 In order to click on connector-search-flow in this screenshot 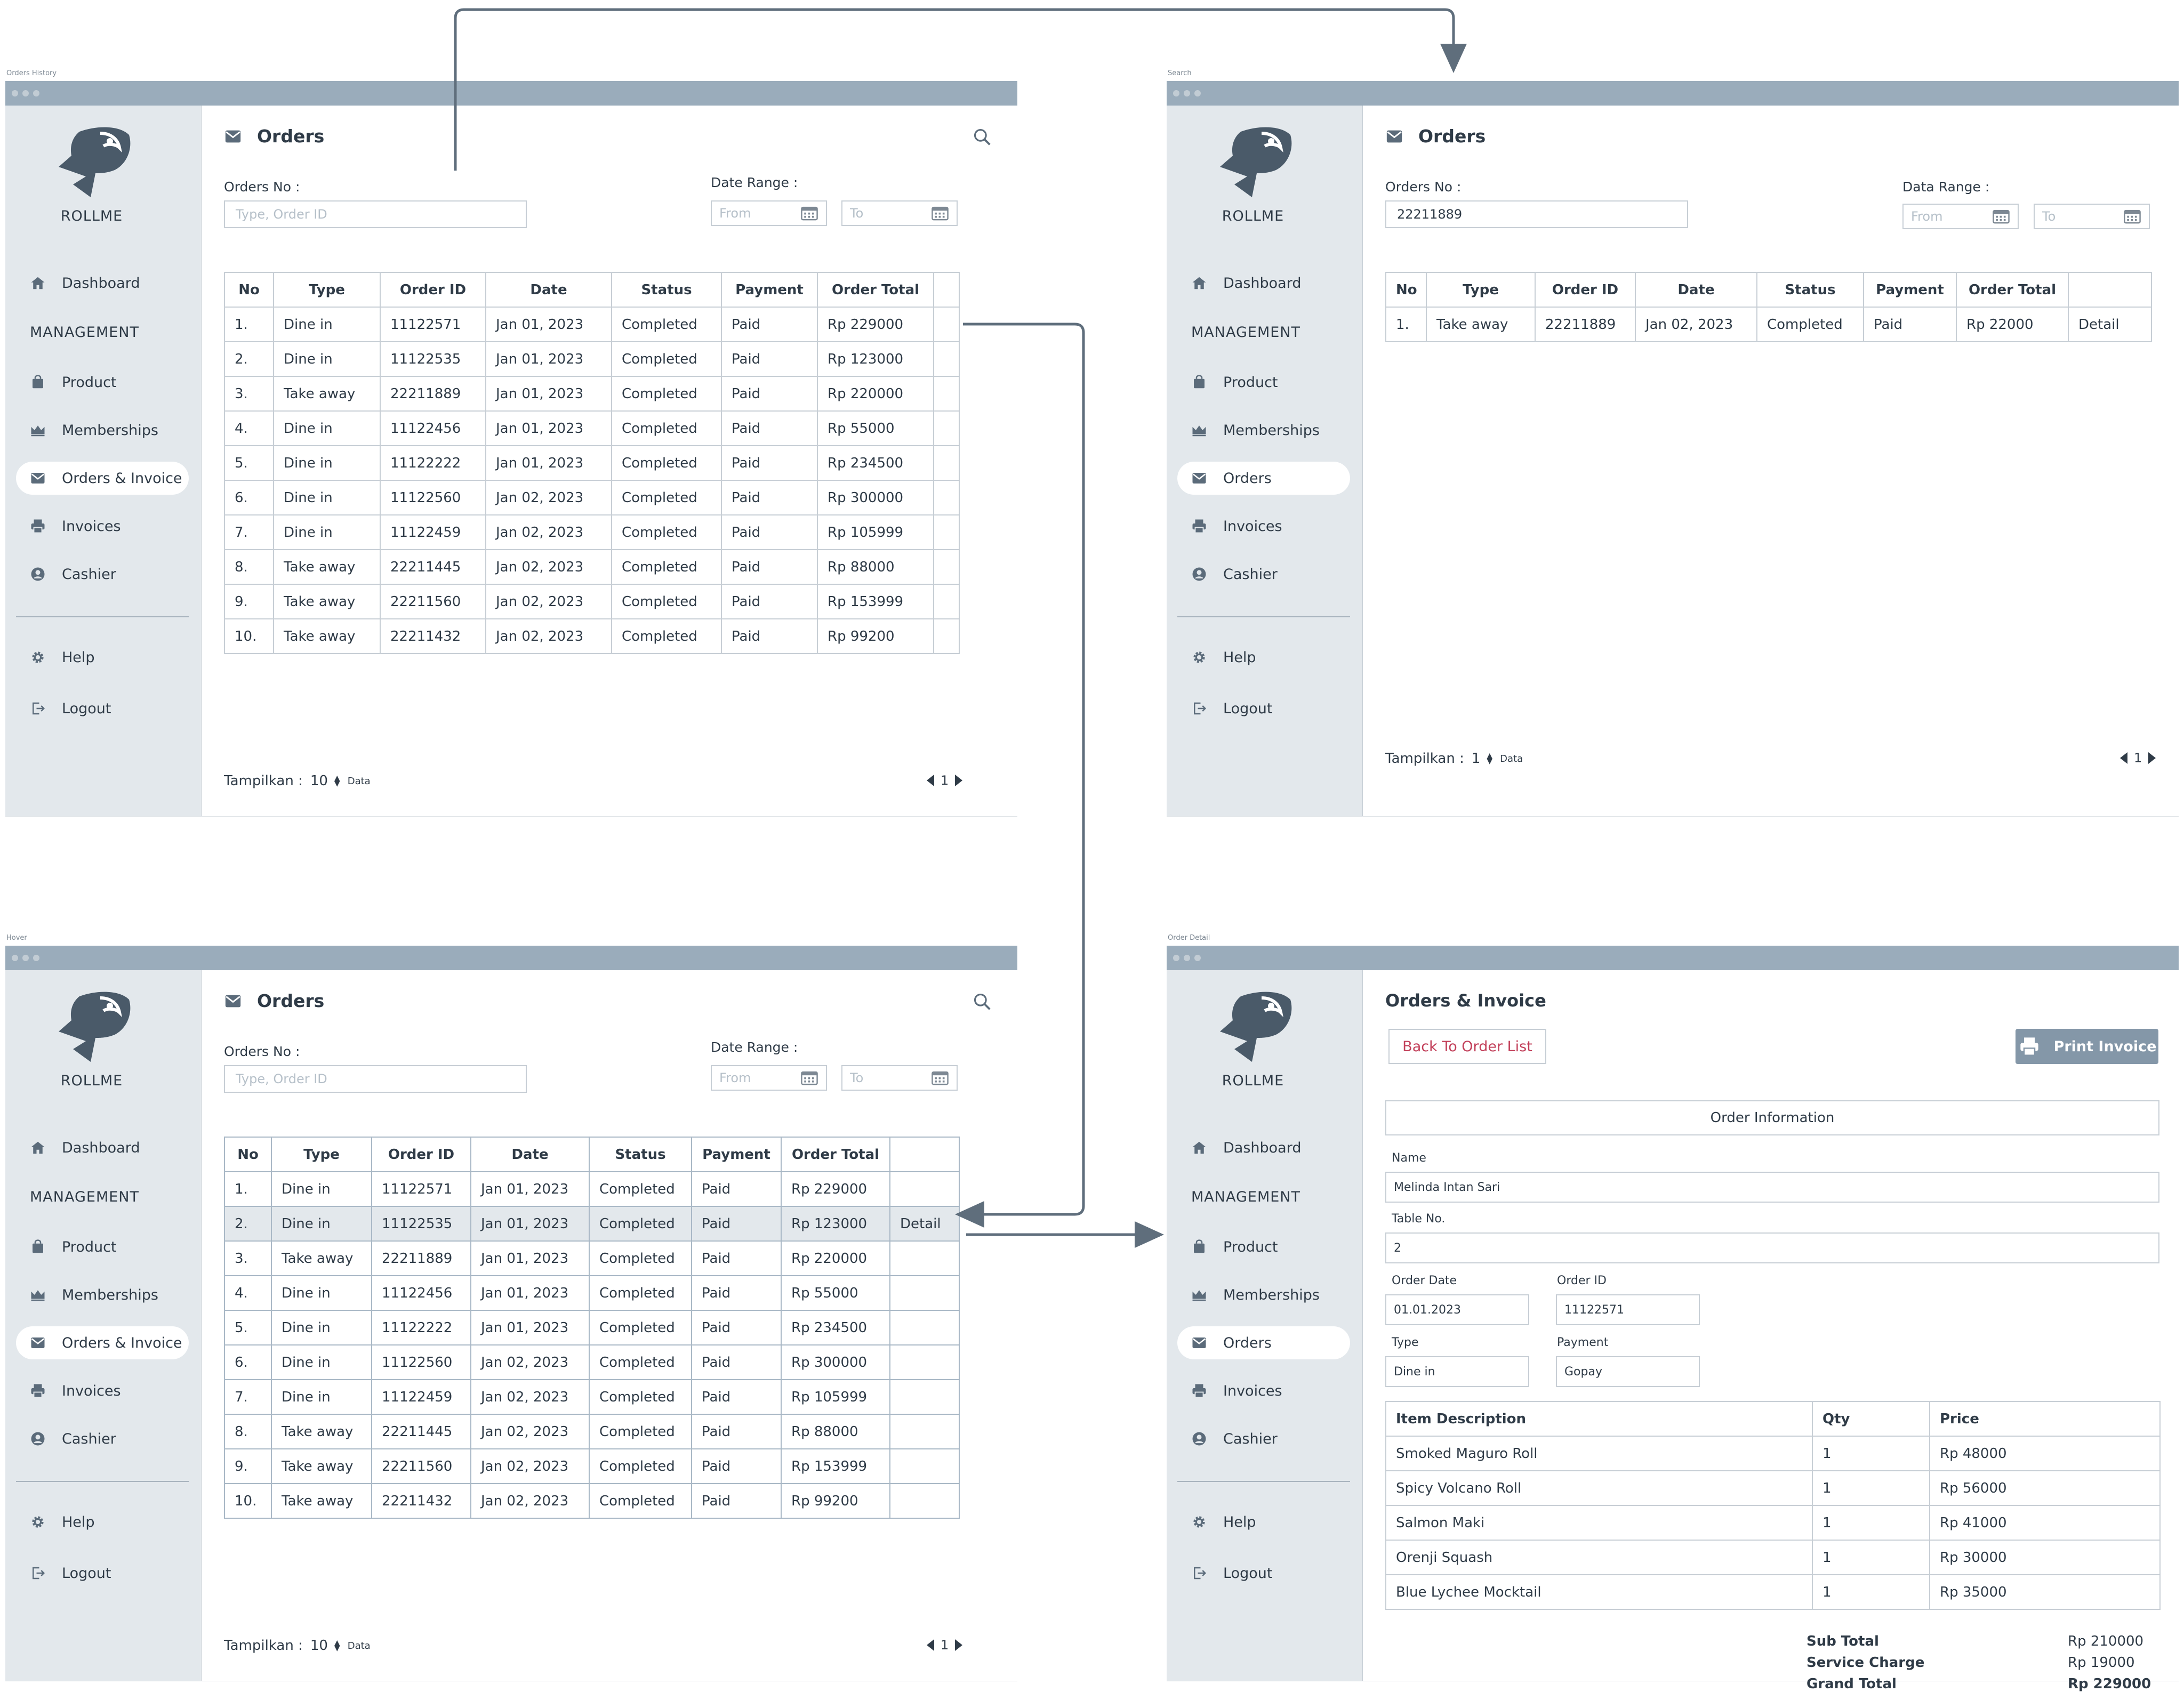, I will do `click(960, 89)`.